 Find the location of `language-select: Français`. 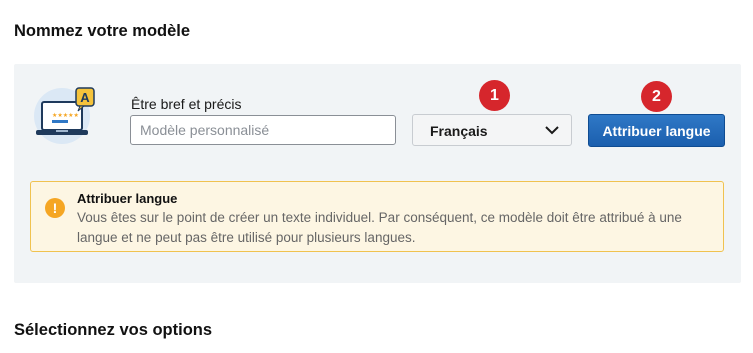

language-select: Français is located at coordinates (492, 130).